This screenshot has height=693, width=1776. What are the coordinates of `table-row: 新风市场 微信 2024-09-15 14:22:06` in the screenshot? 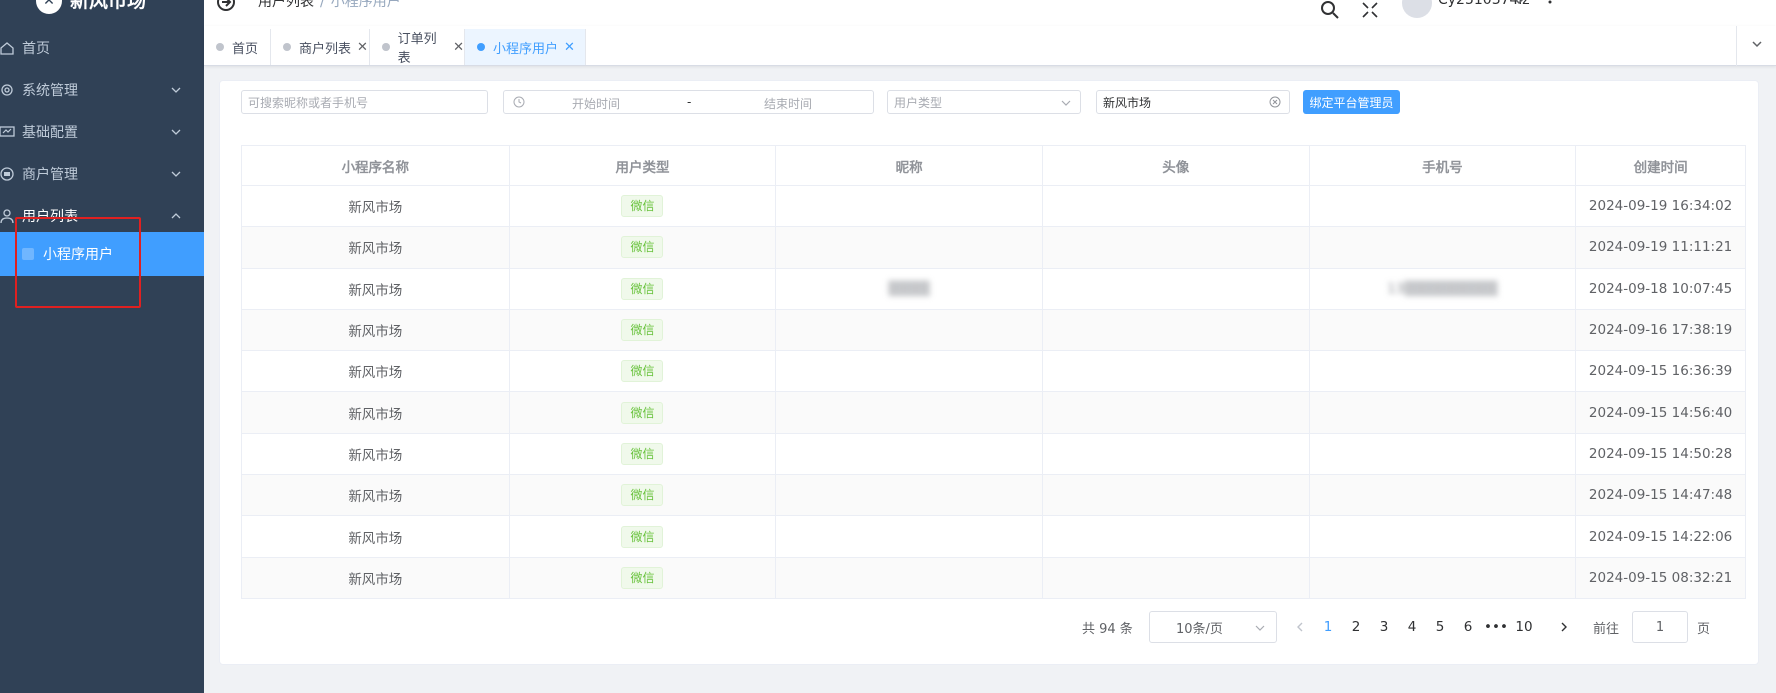 It's located at (993, 537).